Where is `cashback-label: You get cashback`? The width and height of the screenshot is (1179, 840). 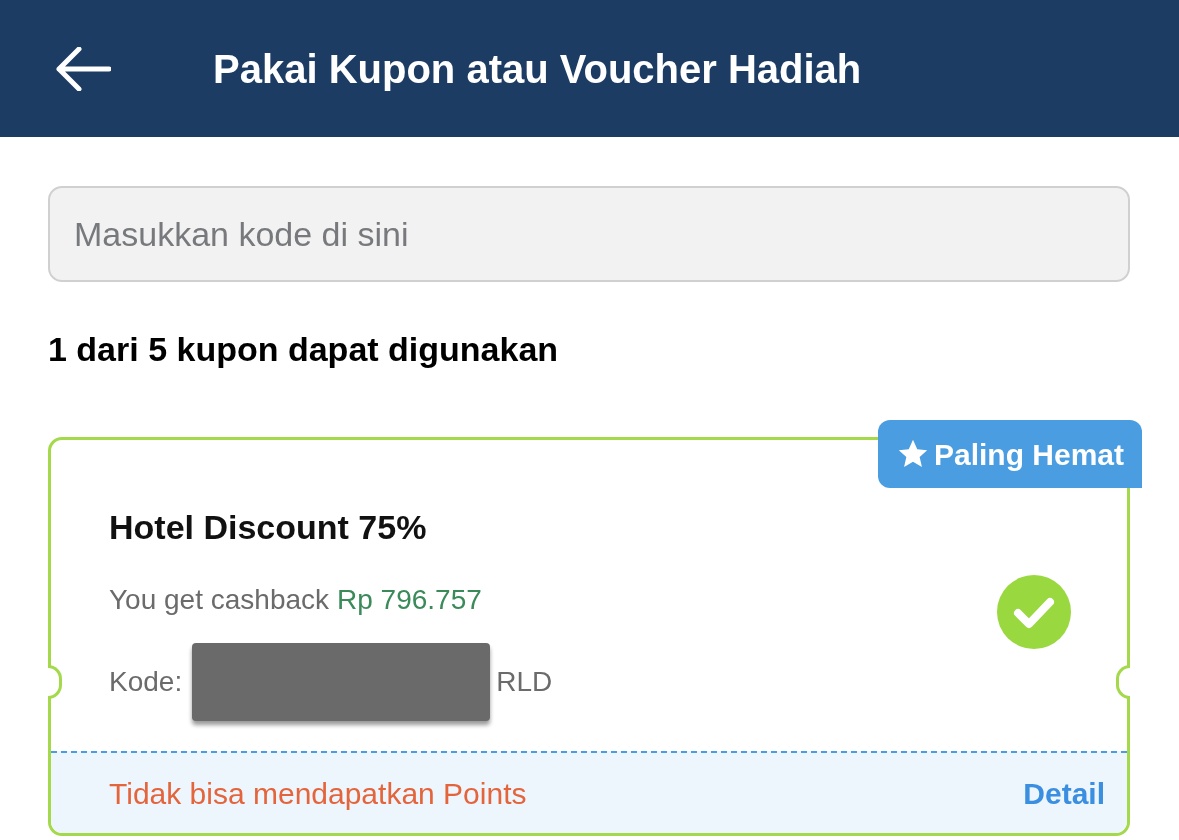
cashback-label: You get cashback is located at coordinates (219, 600).